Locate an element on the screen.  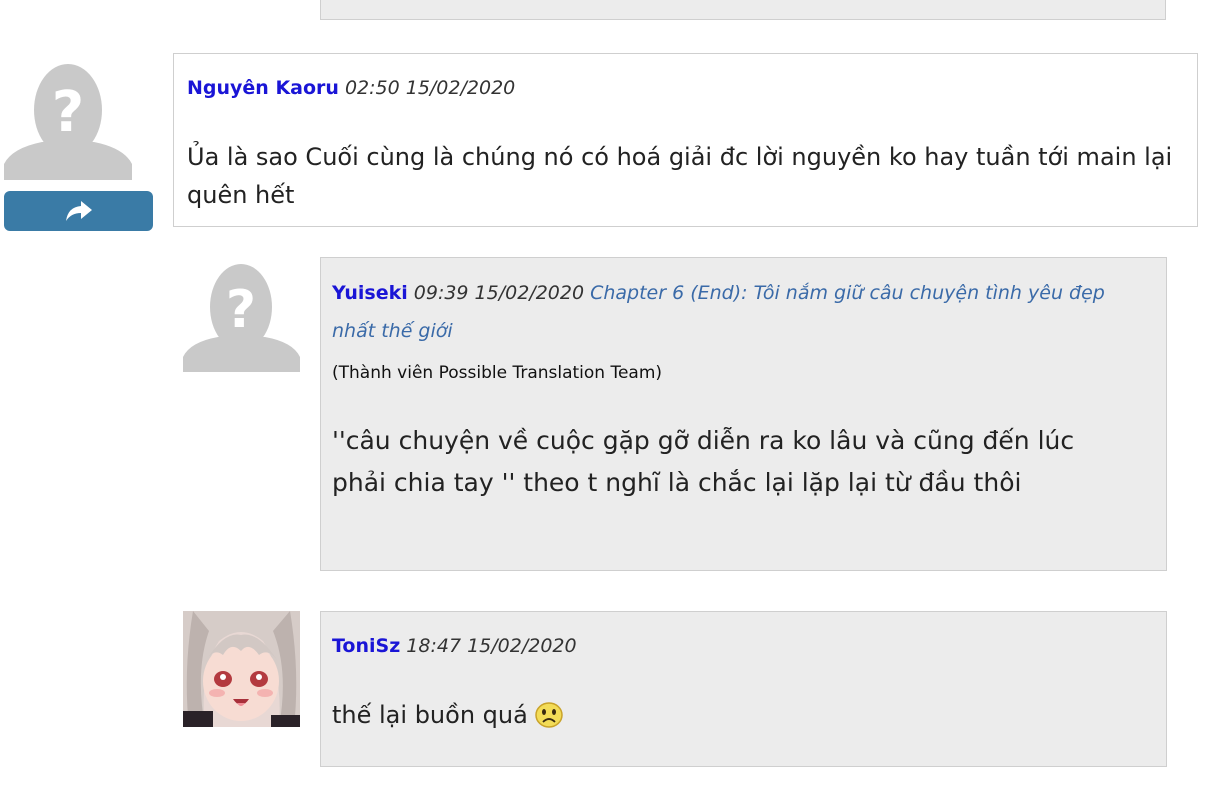
reply-button is located at coordinates (78, 211).